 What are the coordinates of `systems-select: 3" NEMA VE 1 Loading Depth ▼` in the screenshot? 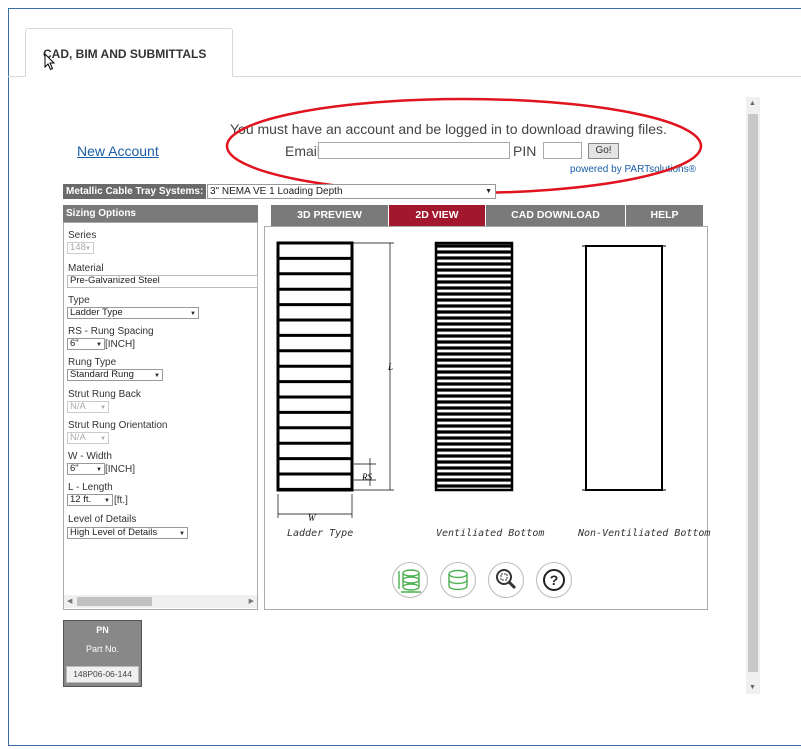 It's located at (351, 191).